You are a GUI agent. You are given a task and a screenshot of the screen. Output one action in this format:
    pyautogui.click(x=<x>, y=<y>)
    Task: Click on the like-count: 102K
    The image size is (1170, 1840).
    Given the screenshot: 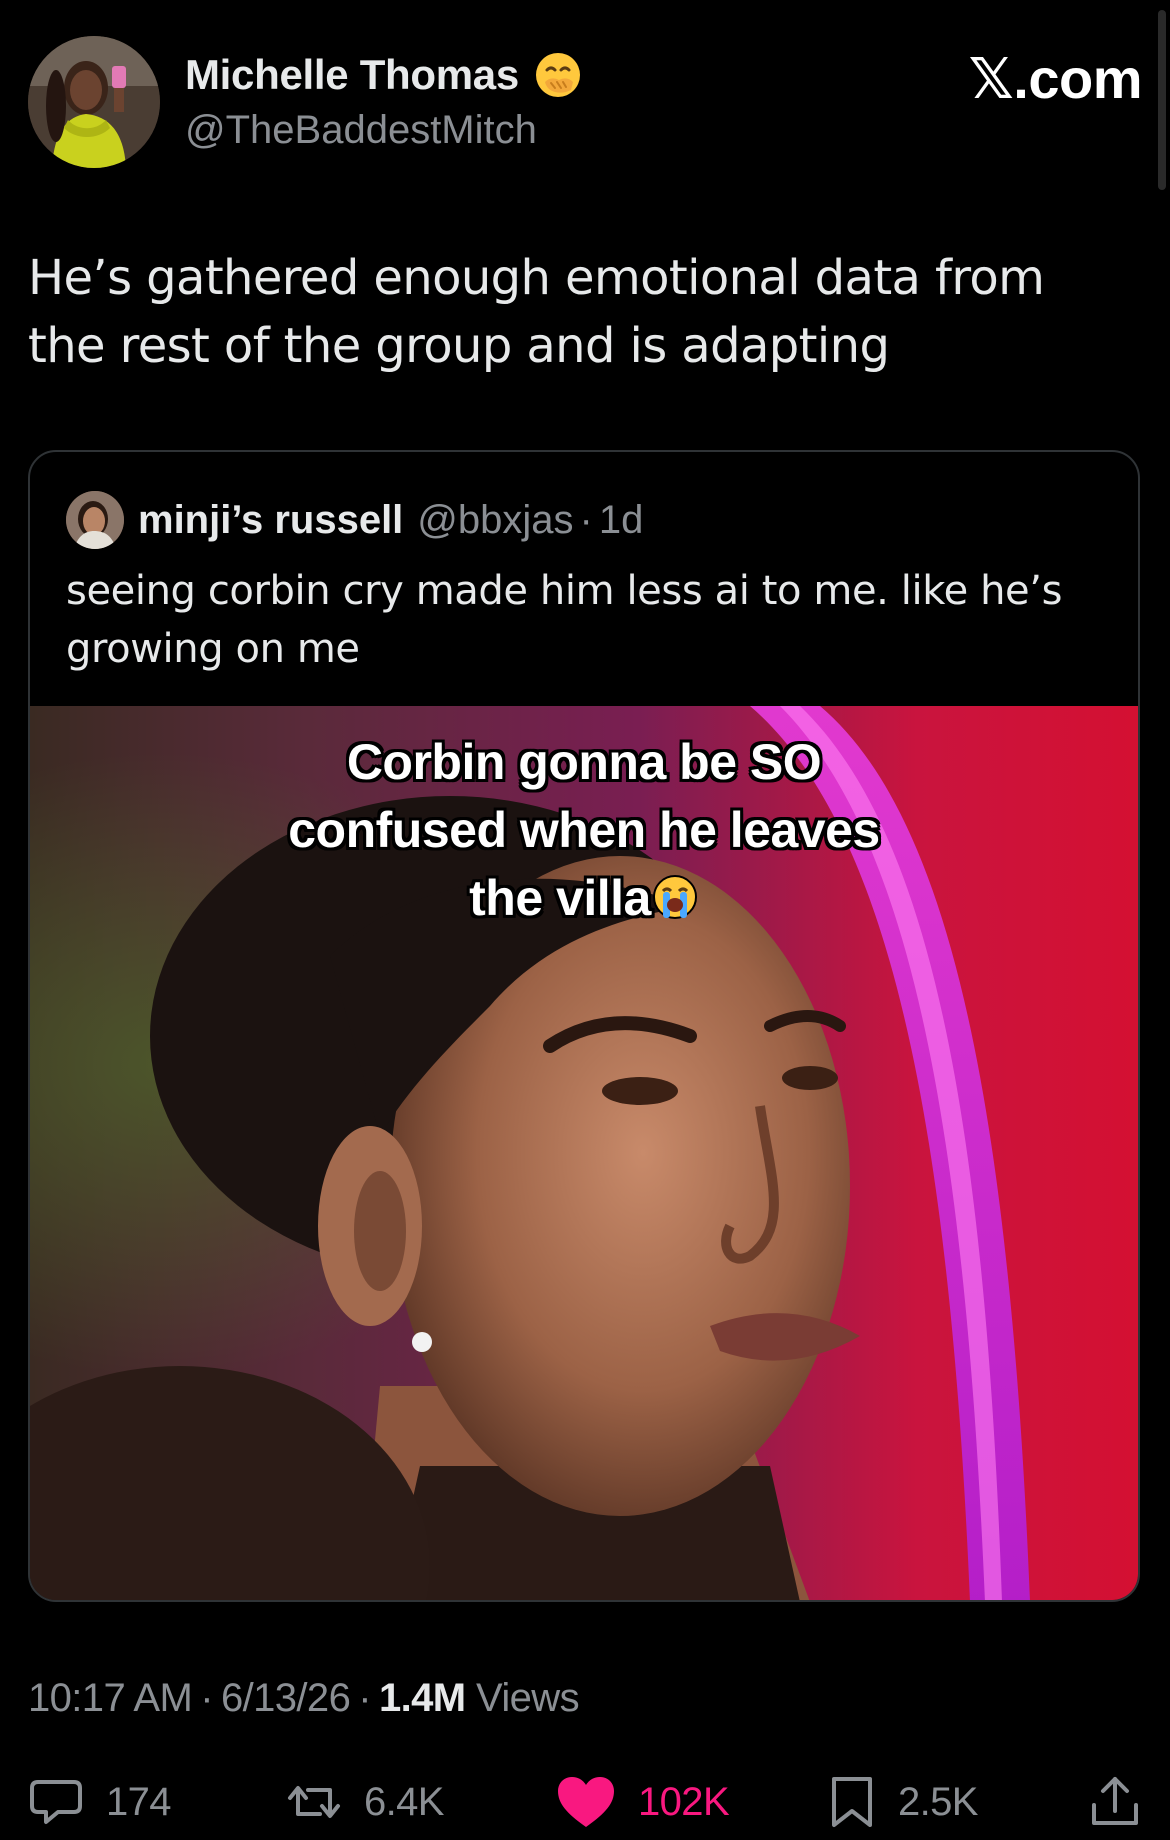 What is the action you would take?
    pyautogui.click(x=684, y=1801)
    